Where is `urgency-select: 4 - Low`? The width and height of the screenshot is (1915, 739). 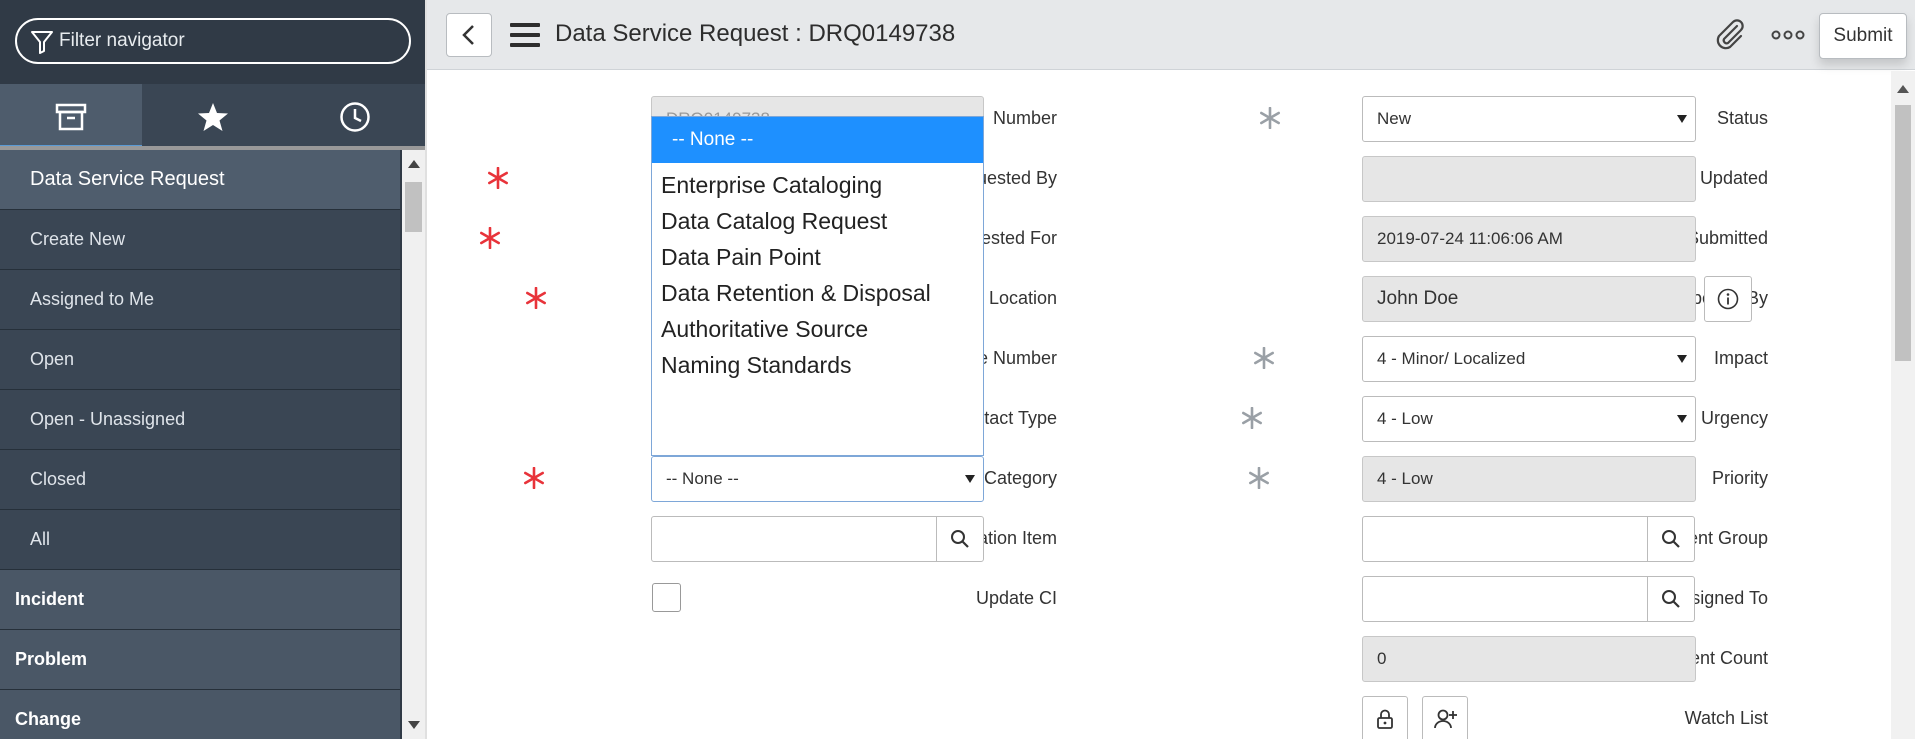 urgency-select: 4 - Low is located at coordinates (1529, 419).